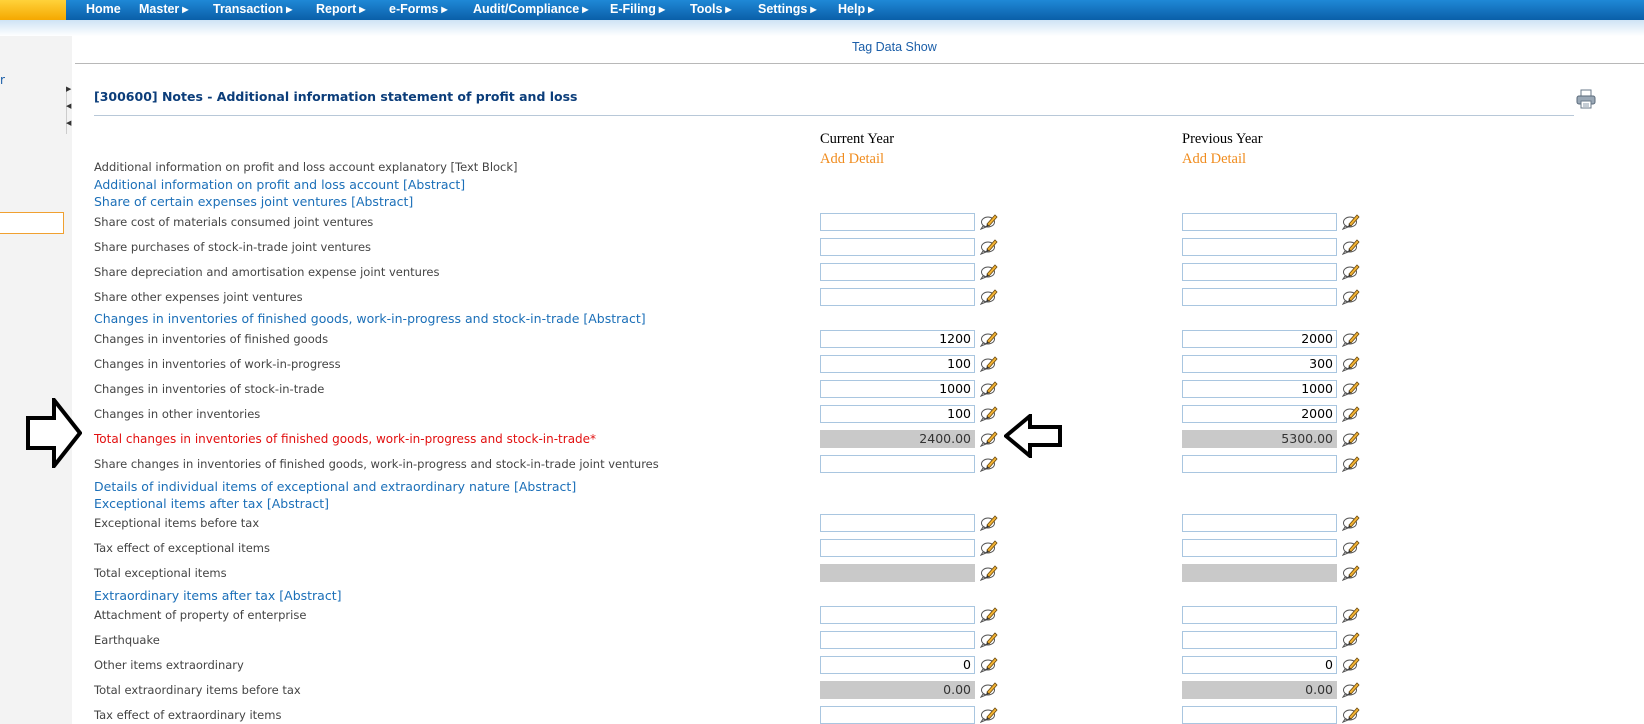  I want to click on nav-item-e-filing: E-Filing ▶, so click(637, 9).